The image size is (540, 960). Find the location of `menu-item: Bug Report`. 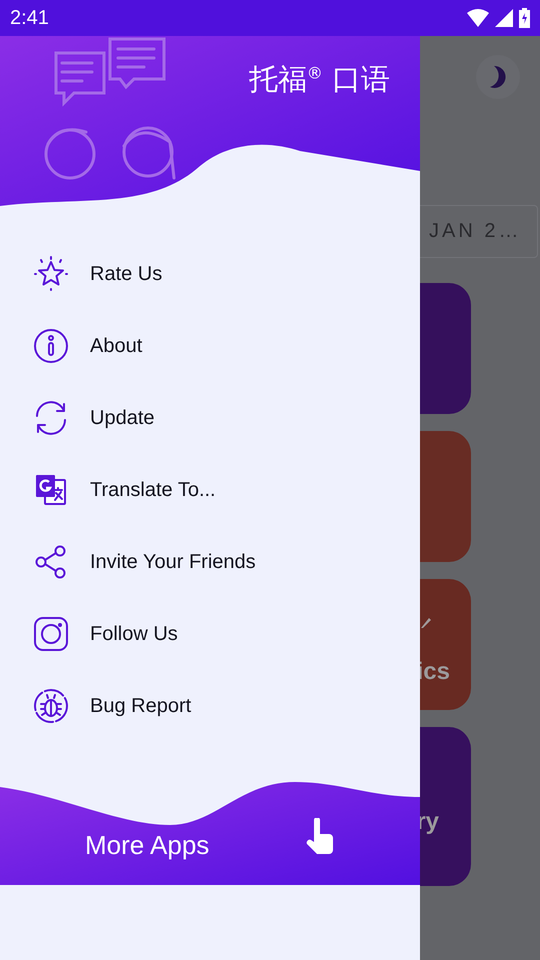

menu-item: Bug Report is located at coordinates (210, 706).